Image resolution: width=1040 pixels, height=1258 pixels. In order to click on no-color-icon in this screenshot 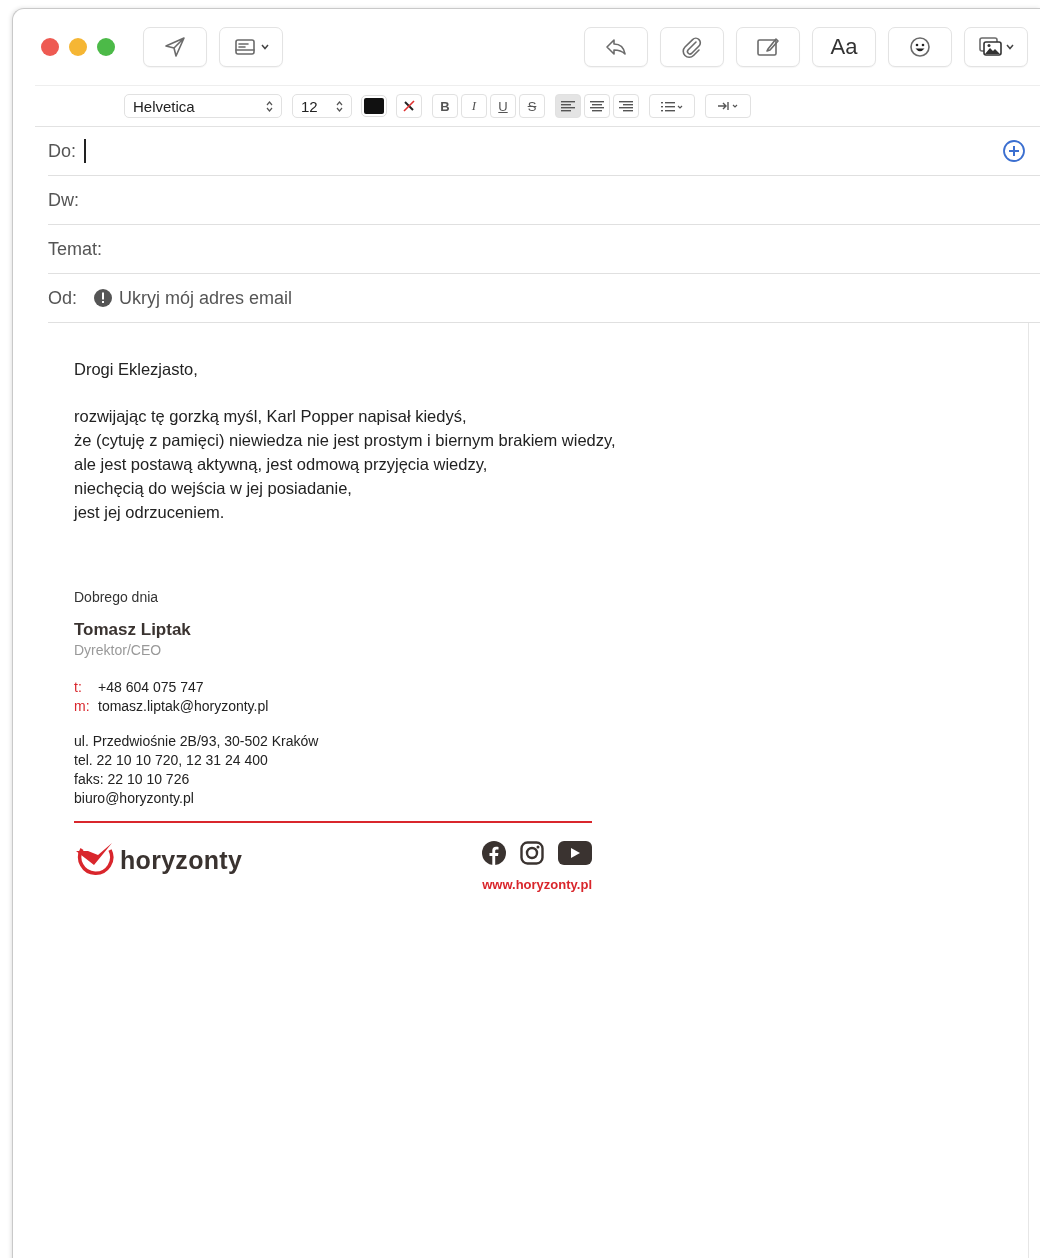, I will do `click(409, 106)`.